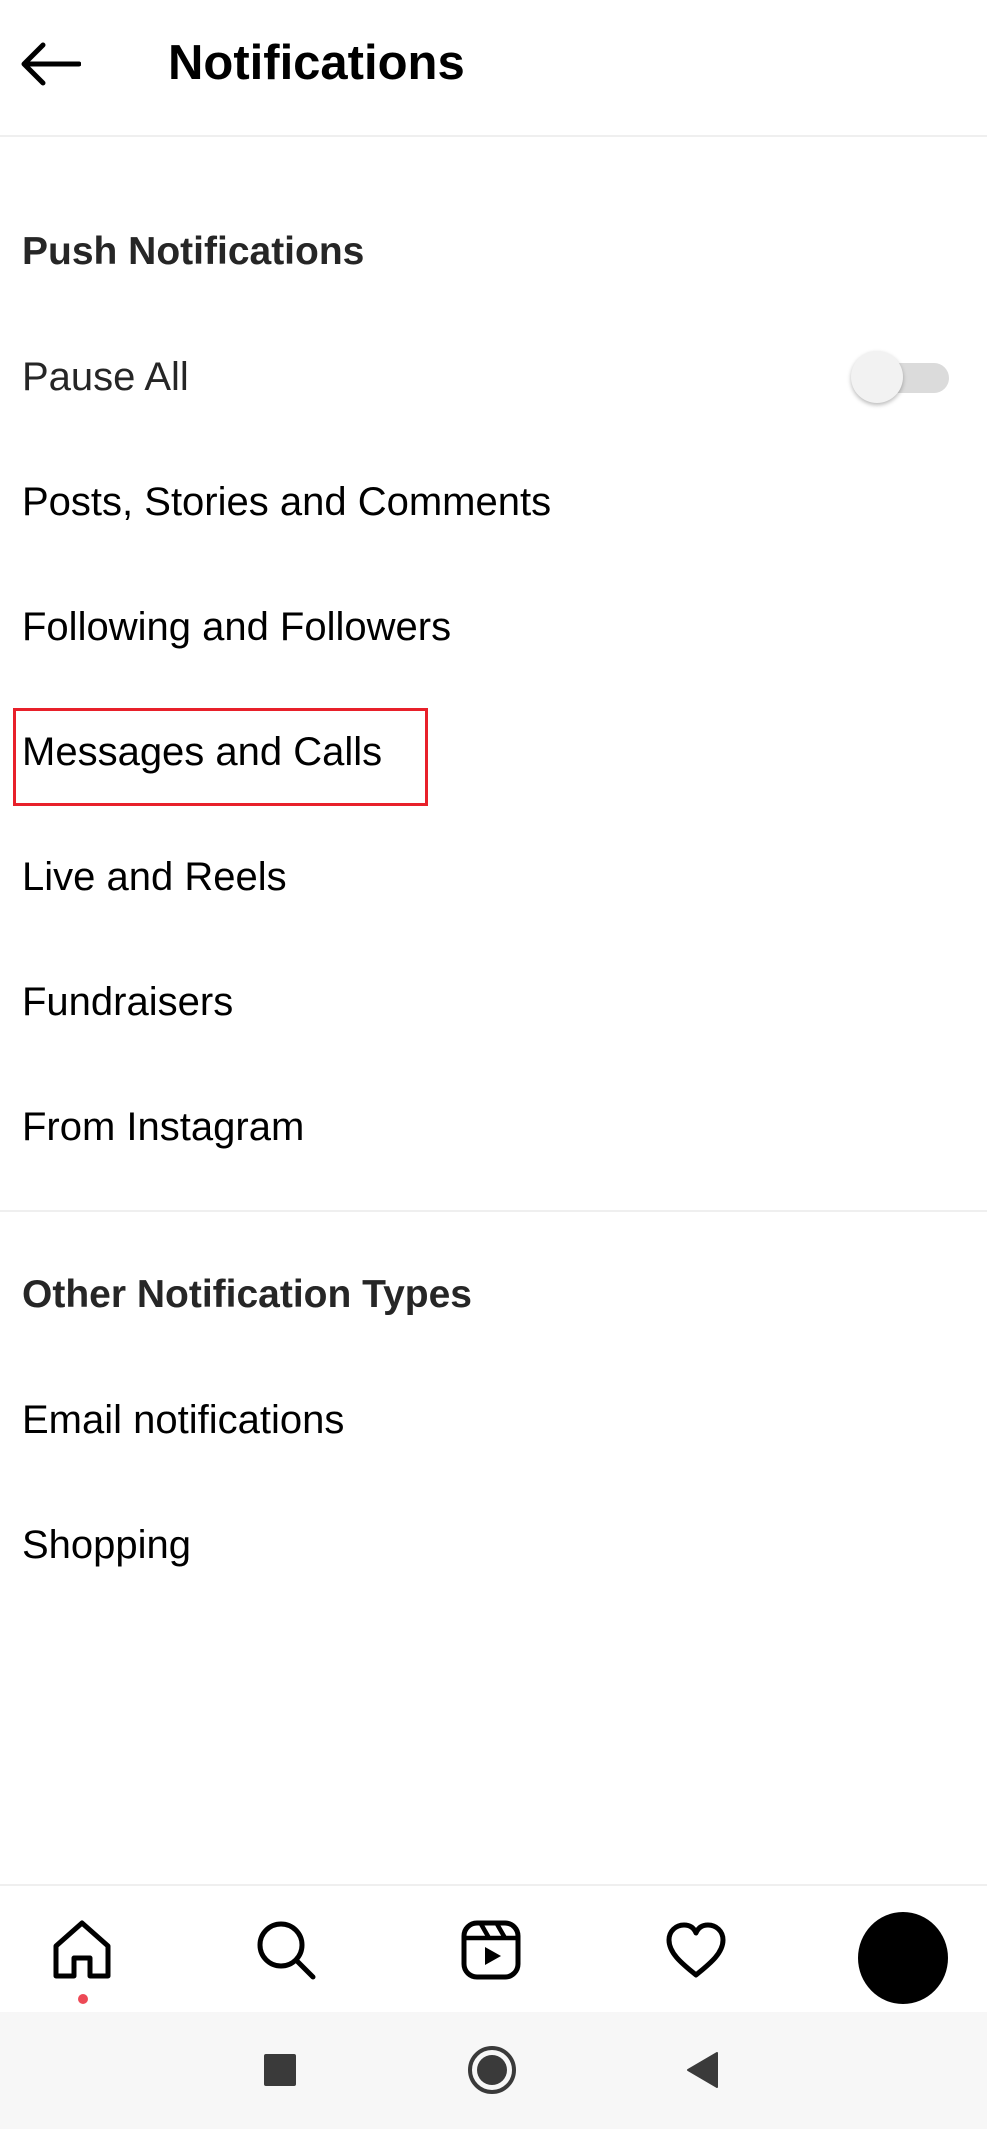 The image size is (987, 2129). What do you see at coordinates (202, 752) in the screenshot?
I see `row-label: Messages and Calls` at bounding box center [202, 752].